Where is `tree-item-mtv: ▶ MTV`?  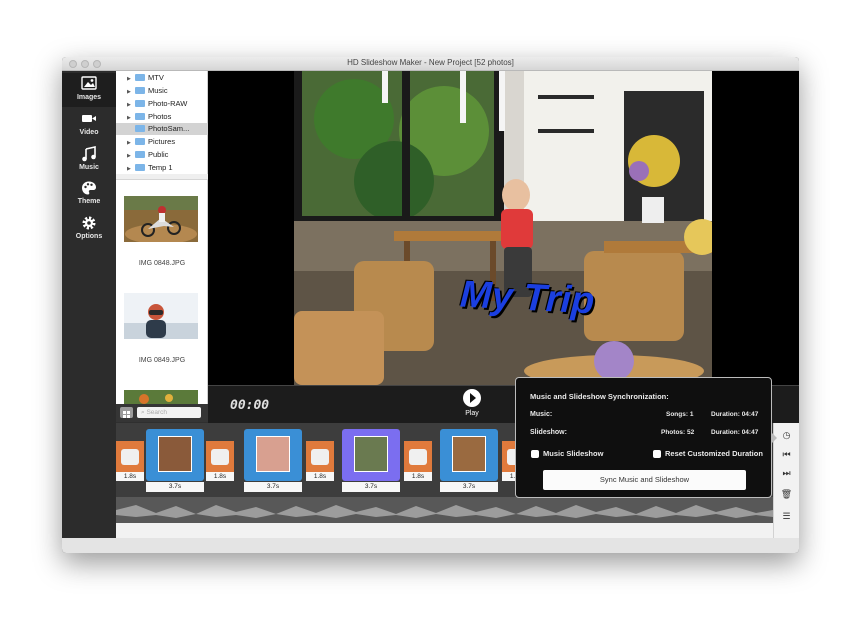 tree-item-mtv: ▶ MTV is located at coordinates (162, 78).